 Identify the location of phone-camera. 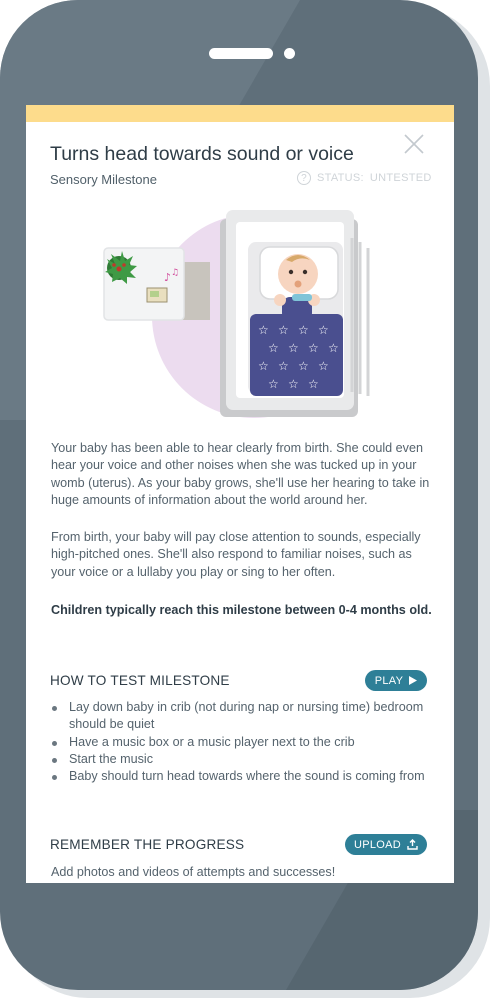
(289, 53).